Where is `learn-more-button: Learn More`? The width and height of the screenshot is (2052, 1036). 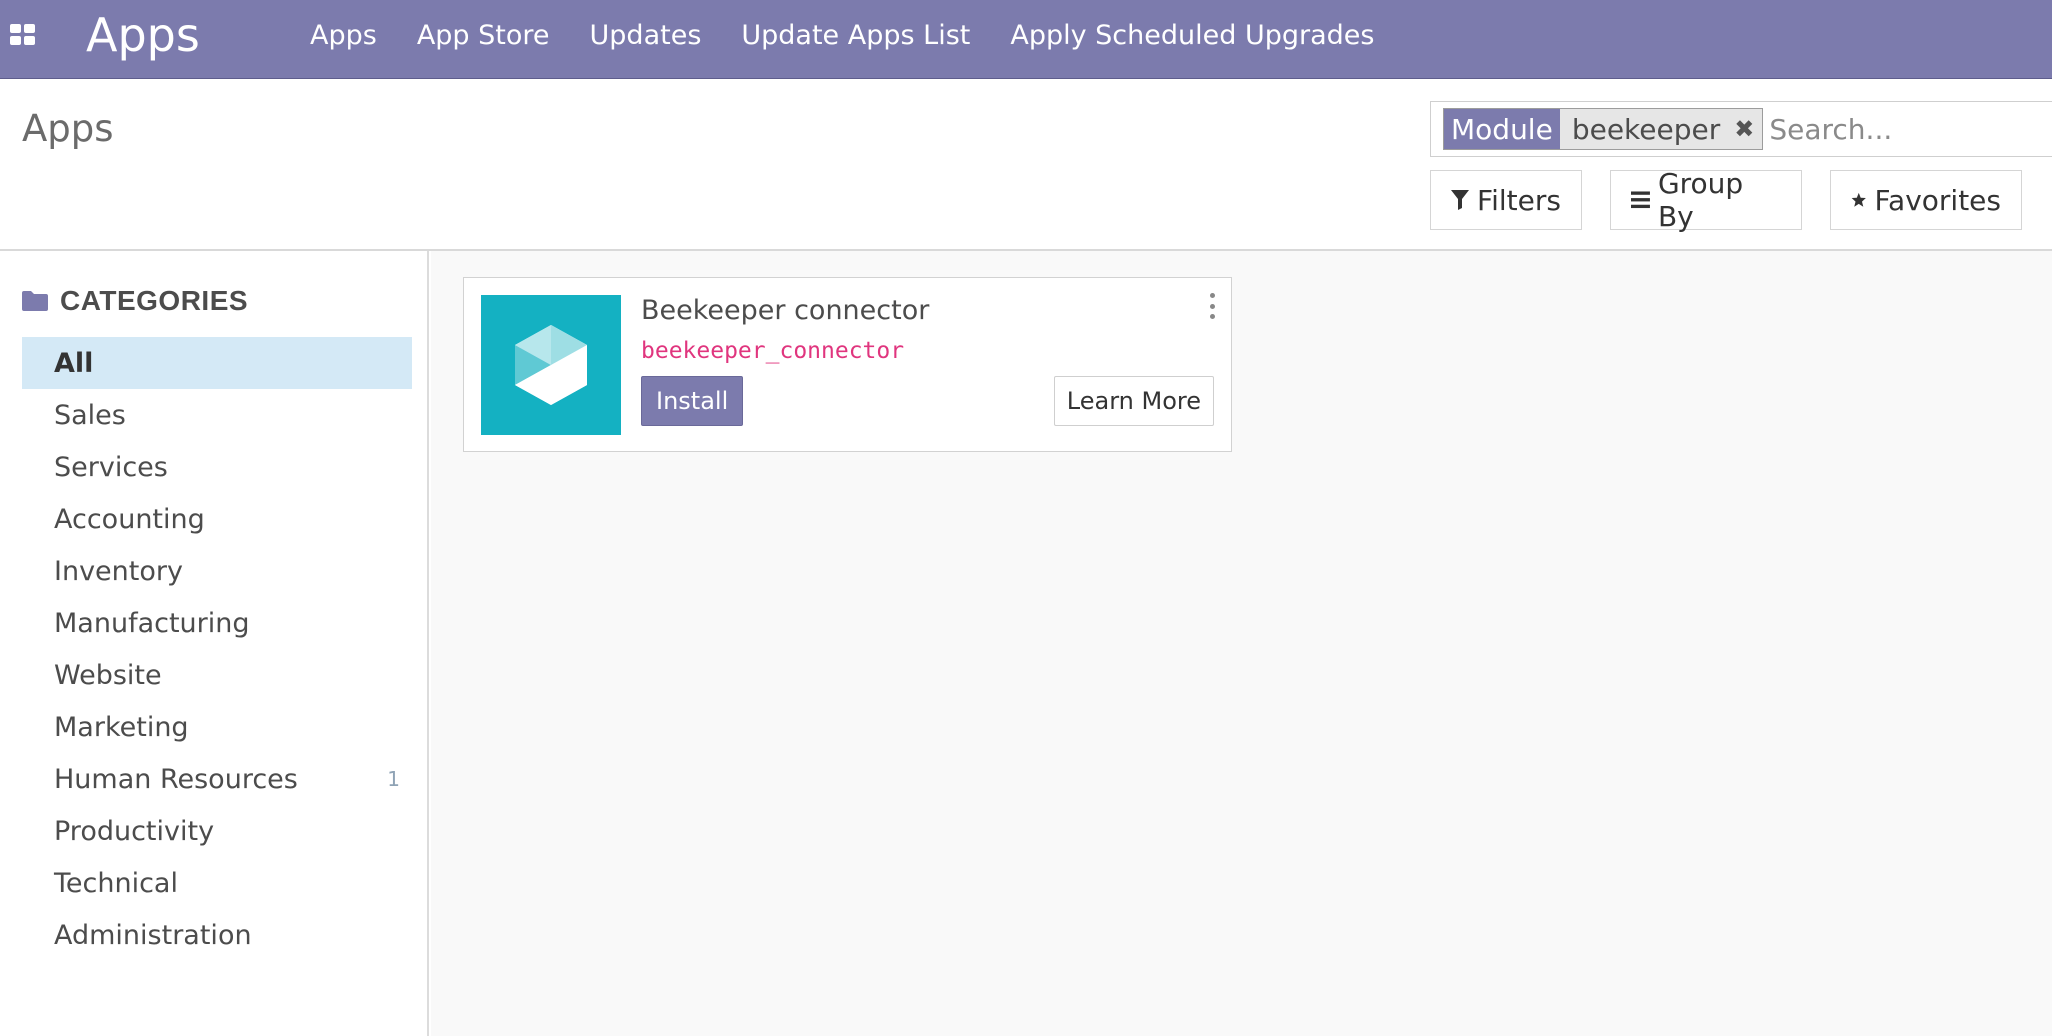
learn-more-button: Learn More is located at coordinates (1133, 401).